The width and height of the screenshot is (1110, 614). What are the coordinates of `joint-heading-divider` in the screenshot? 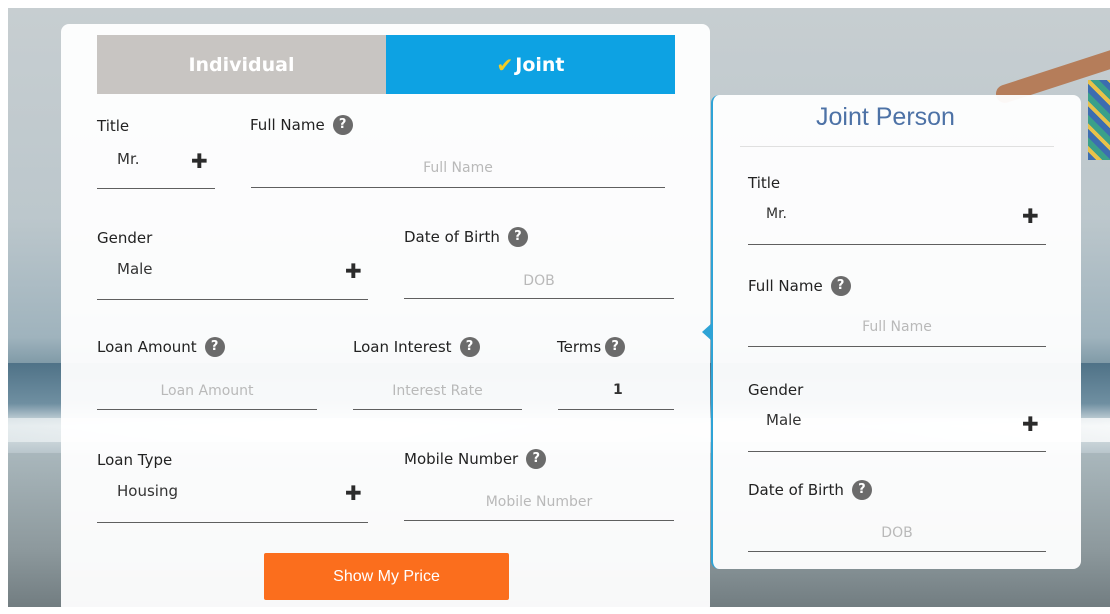 It's located at (897, 146).